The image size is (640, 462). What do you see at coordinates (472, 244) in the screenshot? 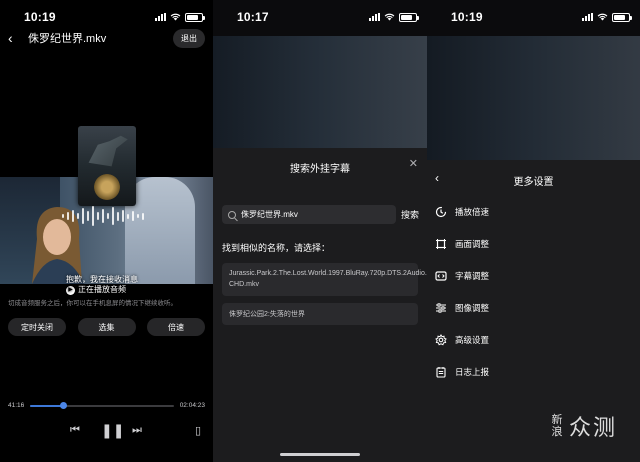
I see `menu-item-label: 画面调整` at bounding box center [472, 244].